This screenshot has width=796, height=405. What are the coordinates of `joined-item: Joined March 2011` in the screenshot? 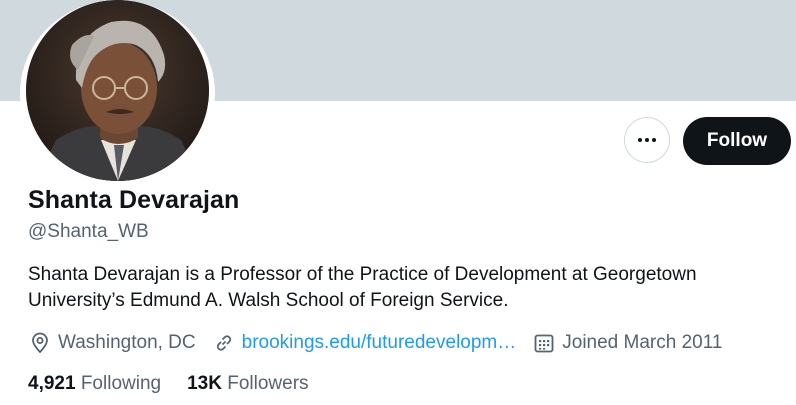 It's located at (627, 343).